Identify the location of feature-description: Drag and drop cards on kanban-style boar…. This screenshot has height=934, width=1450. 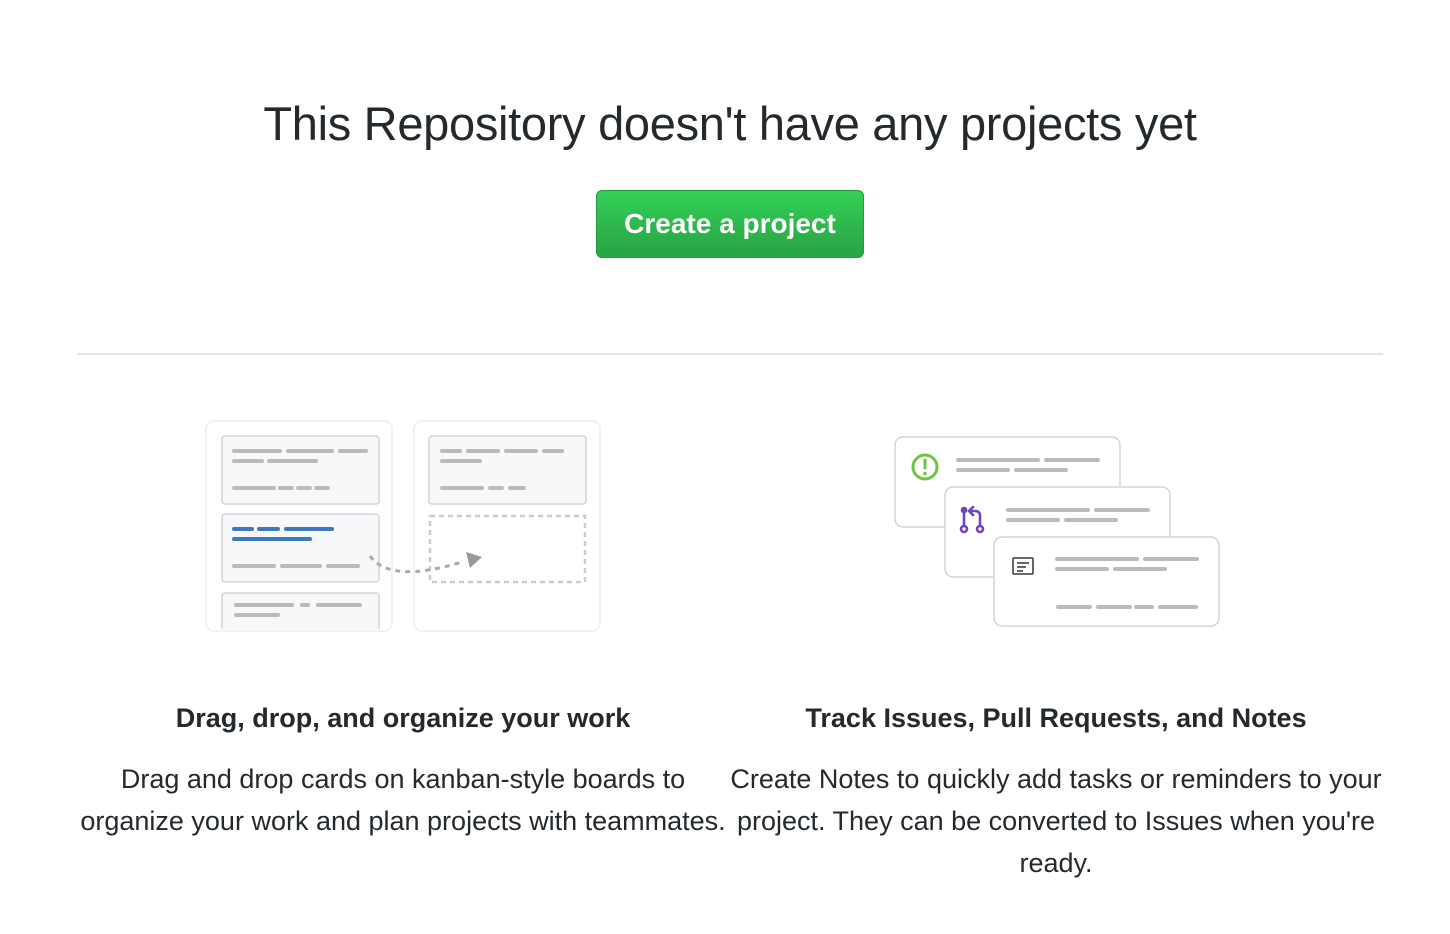
(403, 800).